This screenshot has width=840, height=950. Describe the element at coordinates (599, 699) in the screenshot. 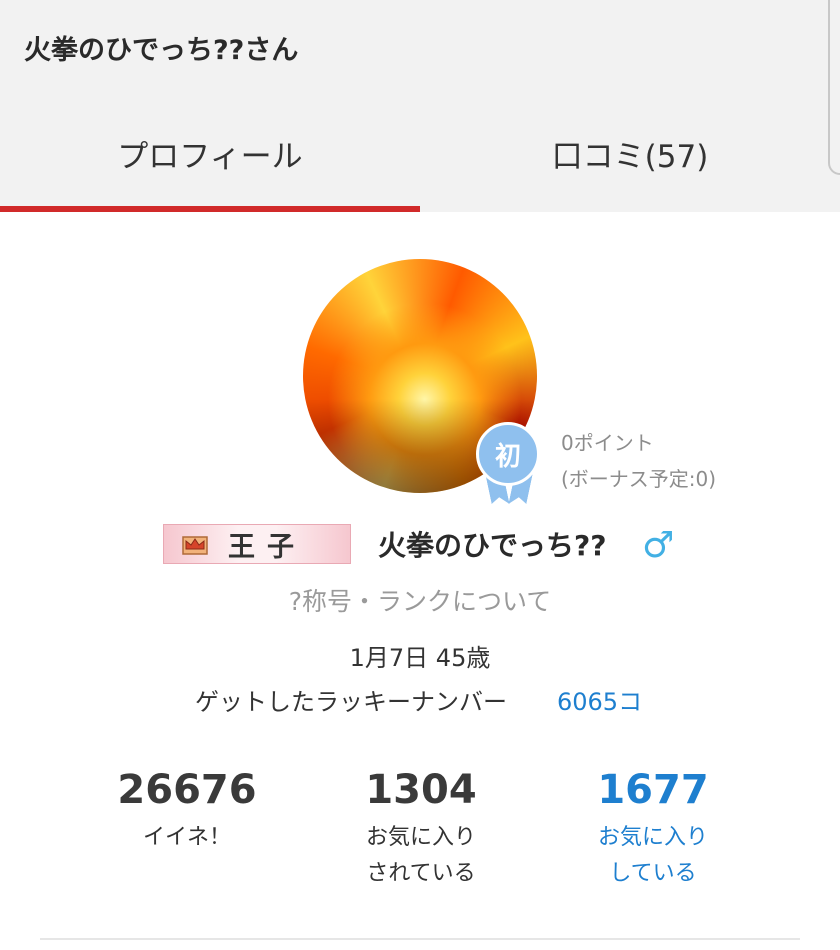

I see `lucky-number-count: 6065コ` at that location.